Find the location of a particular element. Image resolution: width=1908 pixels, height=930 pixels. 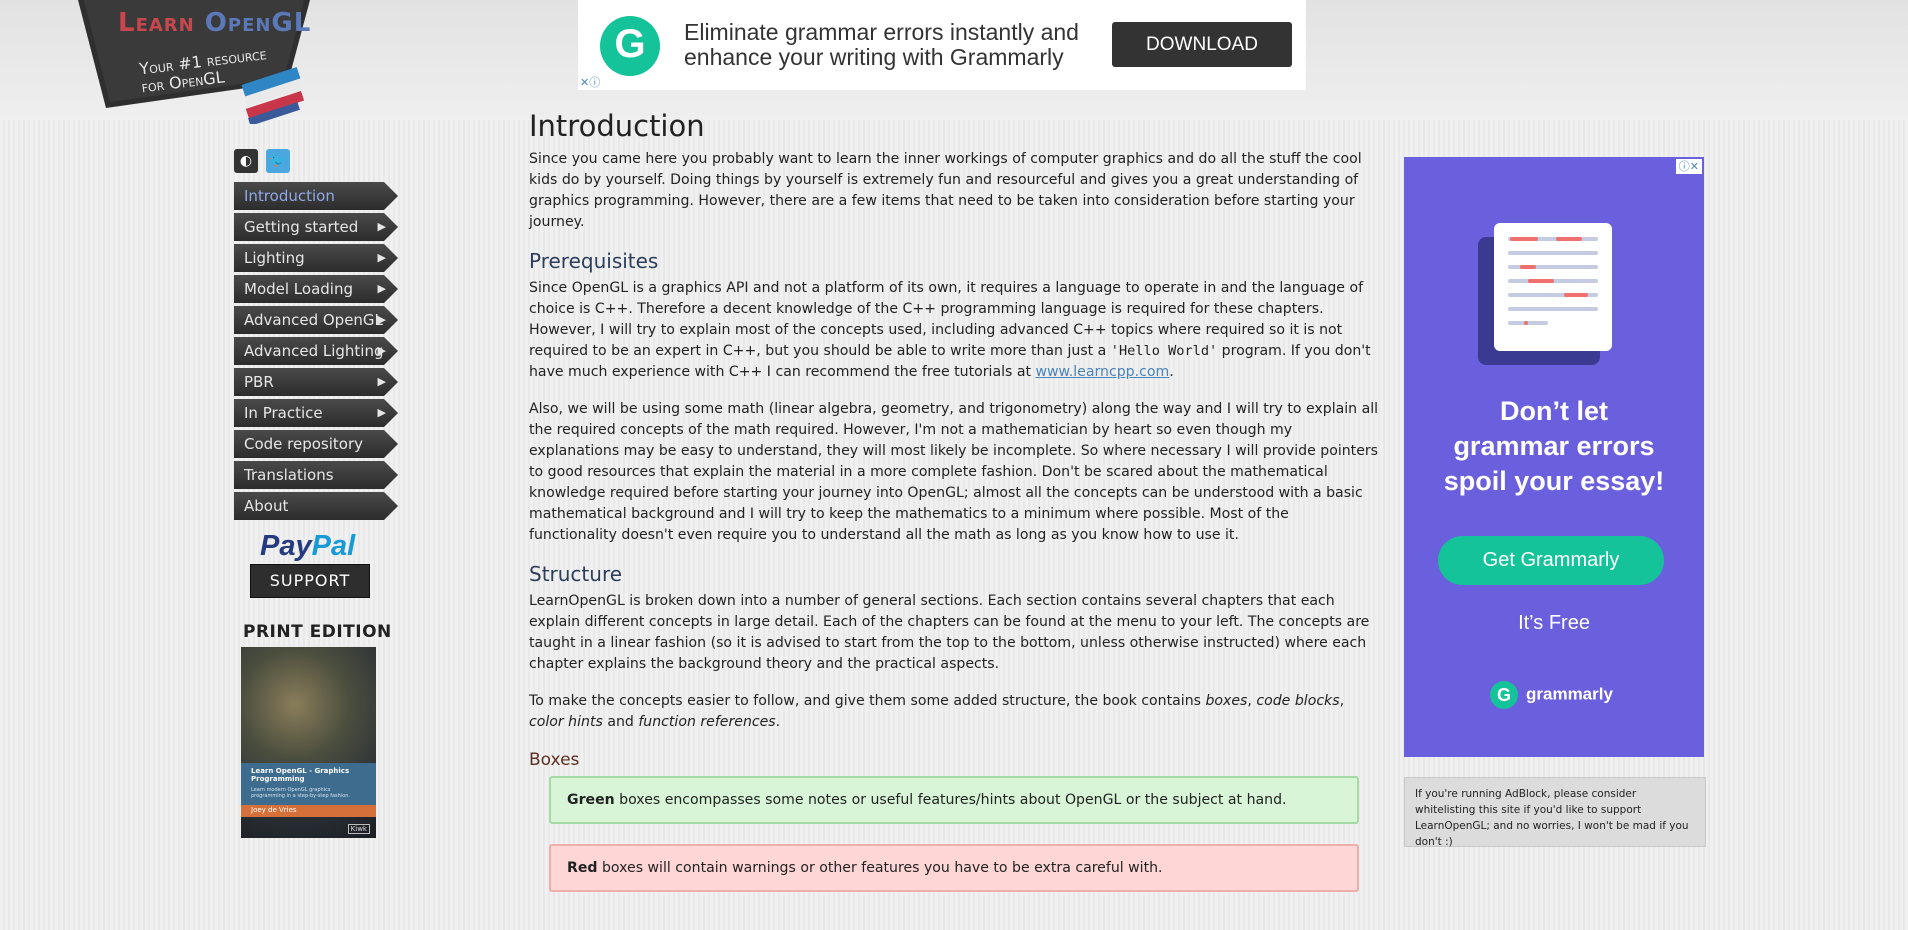

boxes-heading: Boxes is located at coordinates (554, 760).